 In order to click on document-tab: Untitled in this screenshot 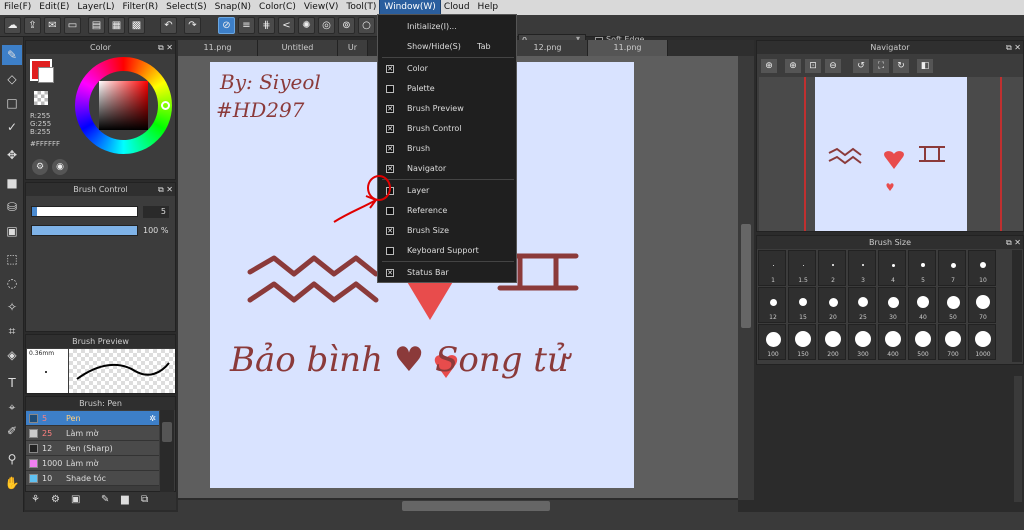, I will do `click(298, 48)`.